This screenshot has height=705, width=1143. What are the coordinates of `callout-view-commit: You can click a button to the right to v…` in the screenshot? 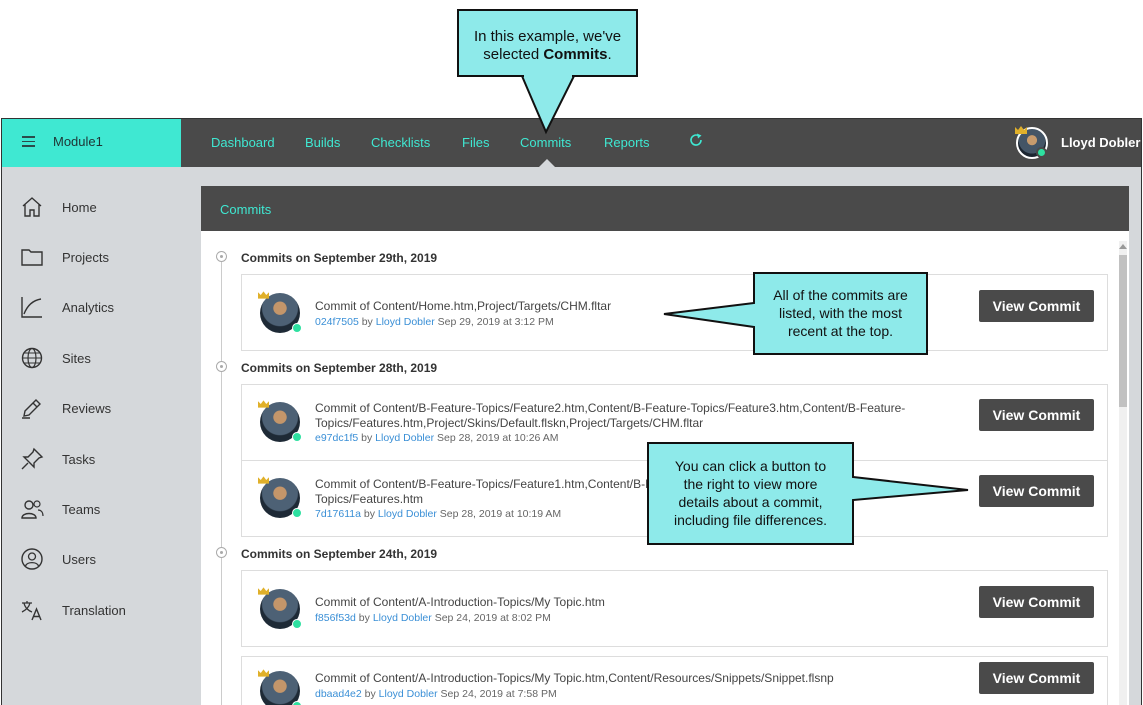 It's located at (750, 493).